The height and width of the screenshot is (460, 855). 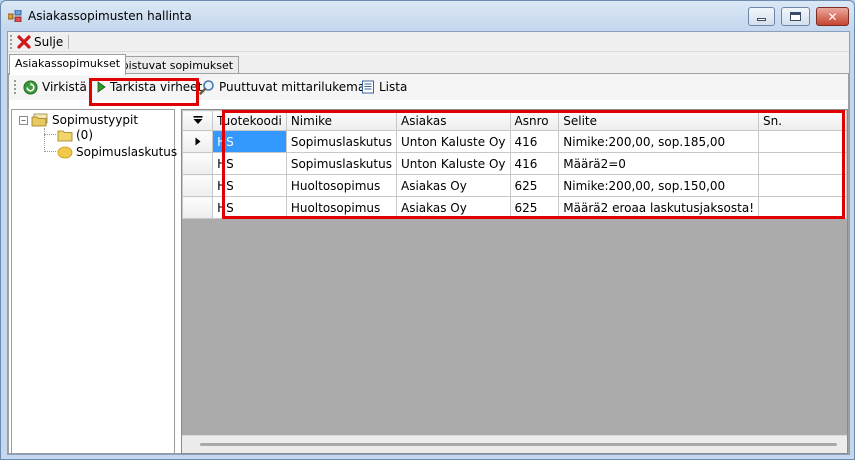 I want to click on coin-icon, so click(x=65, y=152).